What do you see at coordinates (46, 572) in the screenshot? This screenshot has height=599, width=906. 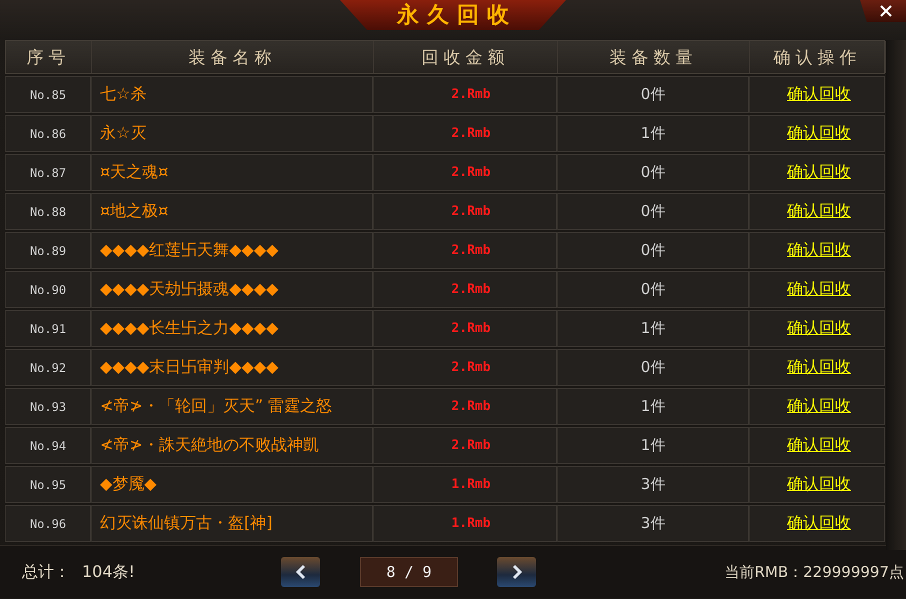 I see `total-label: 总计：` at bounding box center [46, 572].